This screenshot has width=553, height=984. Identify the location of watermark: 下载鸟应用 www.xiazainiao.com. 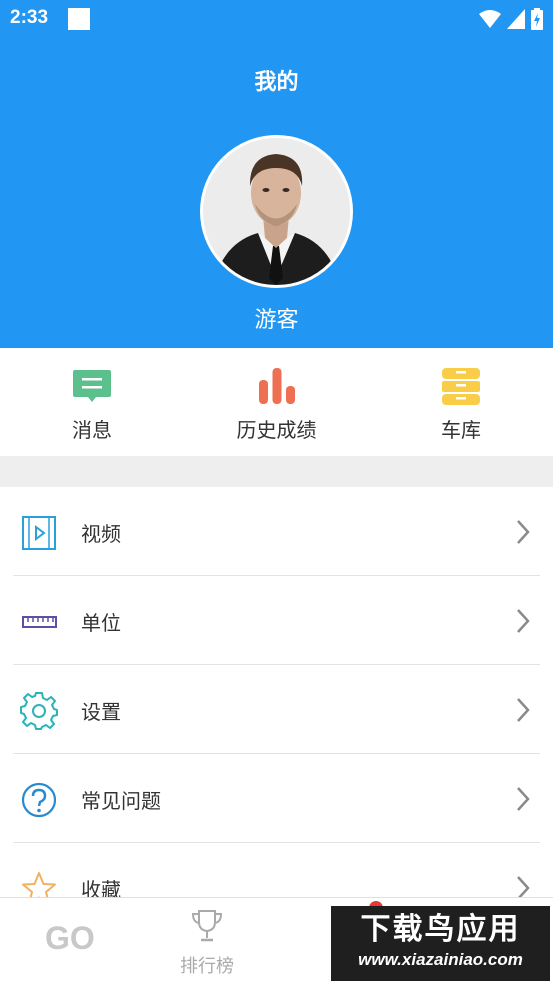
(440, 943).